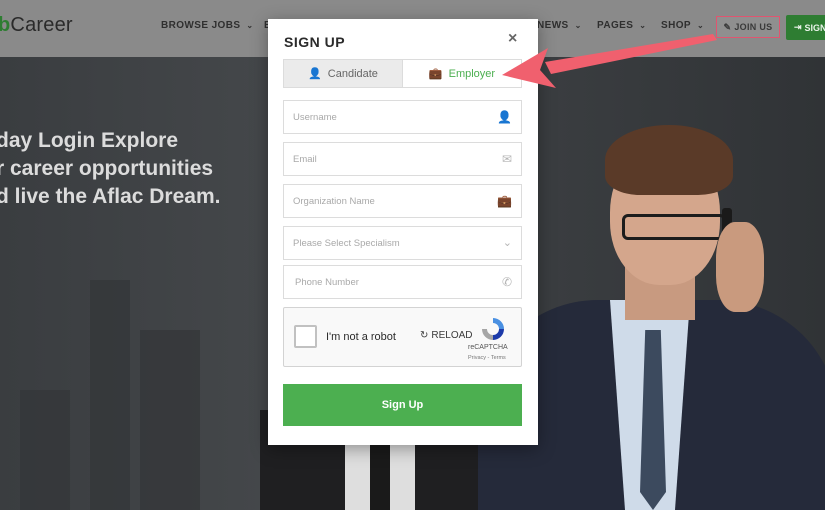 Image resolution: width=825 pixels, height=510 pixels. What do you see at coordinates (559, 25) in the screenshot?
I see `nav-news: NEWS ⌄` at bounding box center [559, 25].